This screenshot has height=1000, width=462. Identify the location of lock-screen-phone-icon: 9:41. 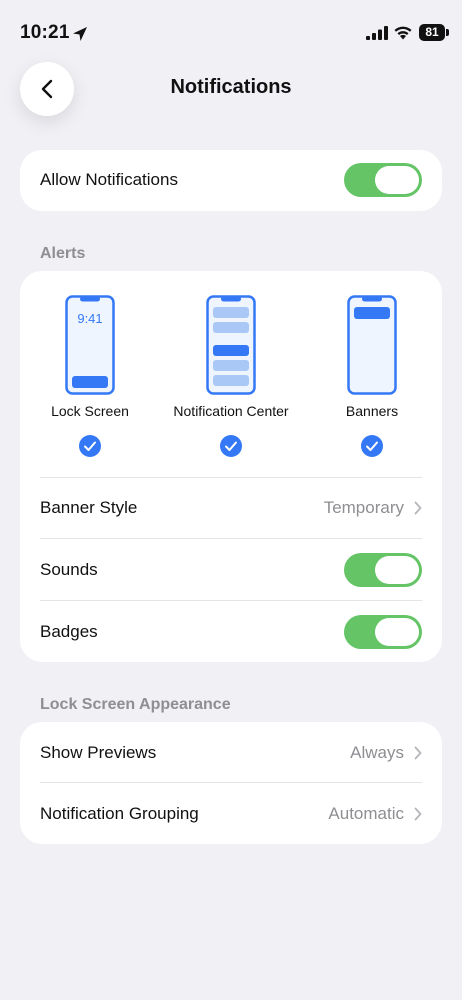
(90, 345).